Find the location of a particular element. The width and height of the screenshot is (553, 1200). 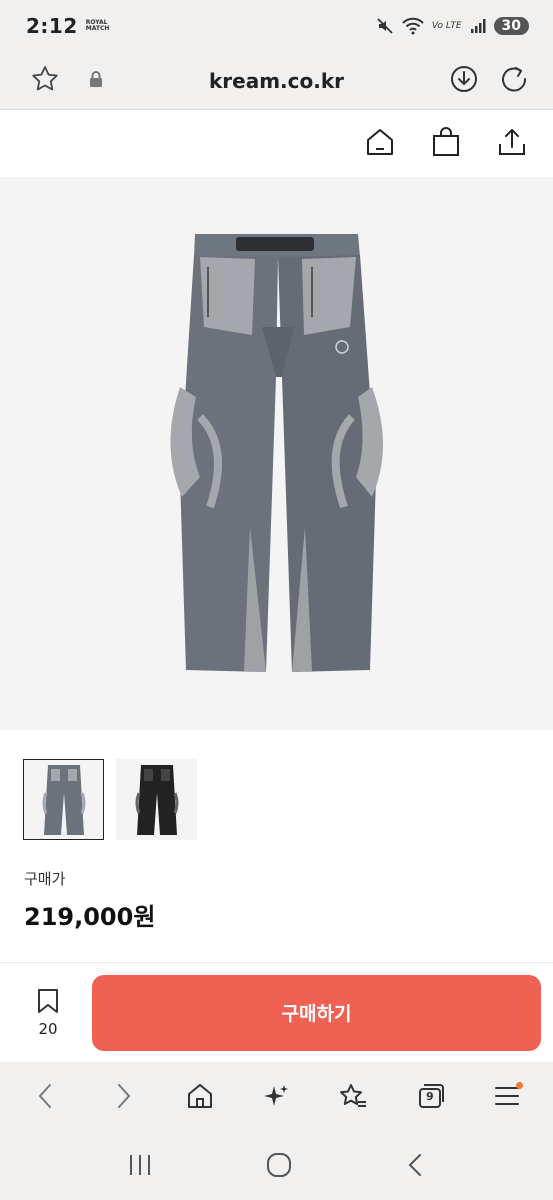

bookmark-button: 20 is located at coordinates (48, 1013).